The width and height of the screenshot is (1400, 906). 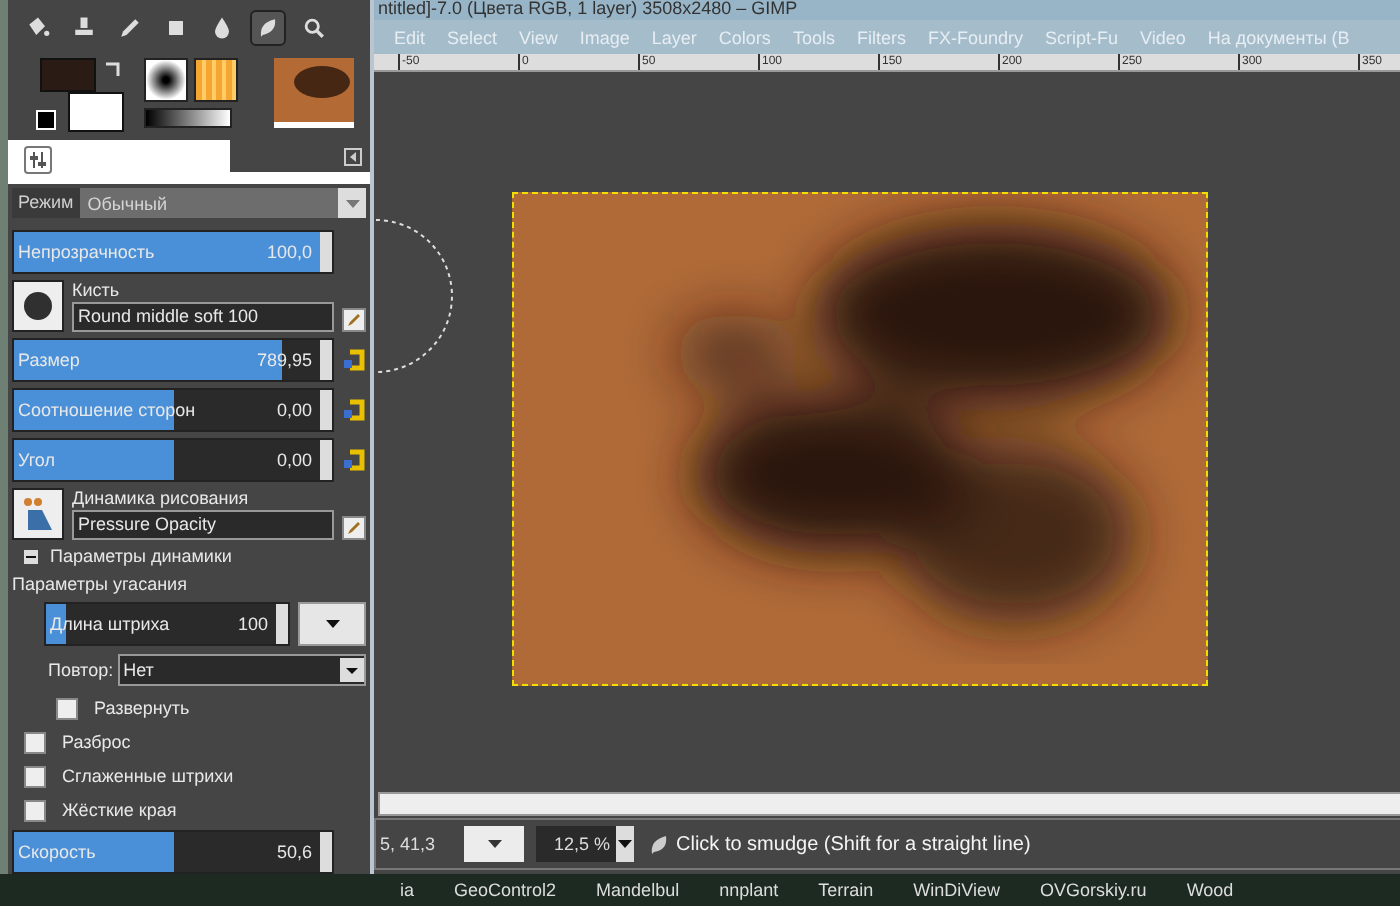 What do you see at coordinates (216, 80) in the screenshot?
I see `pattern-preview` at bounding box center [216, 80].